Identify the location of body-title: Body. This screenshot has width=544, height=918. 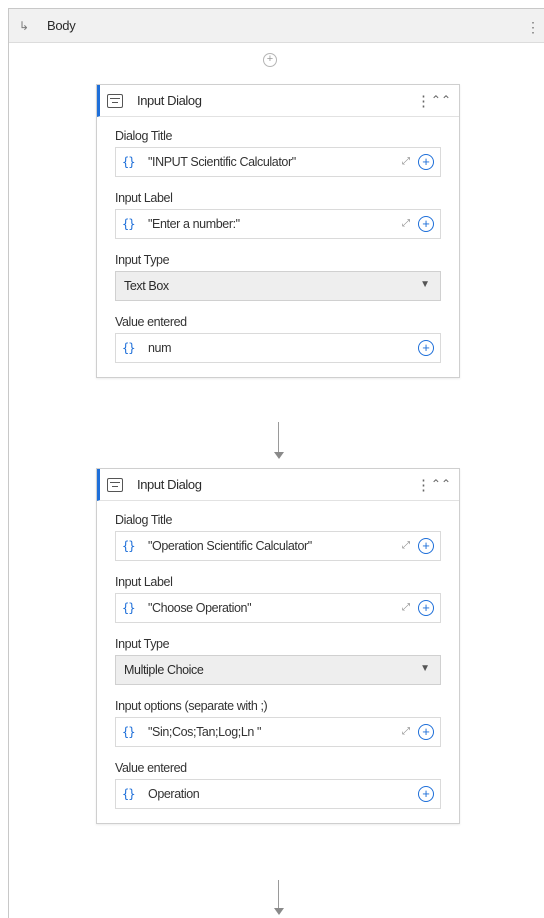
(61, 25).